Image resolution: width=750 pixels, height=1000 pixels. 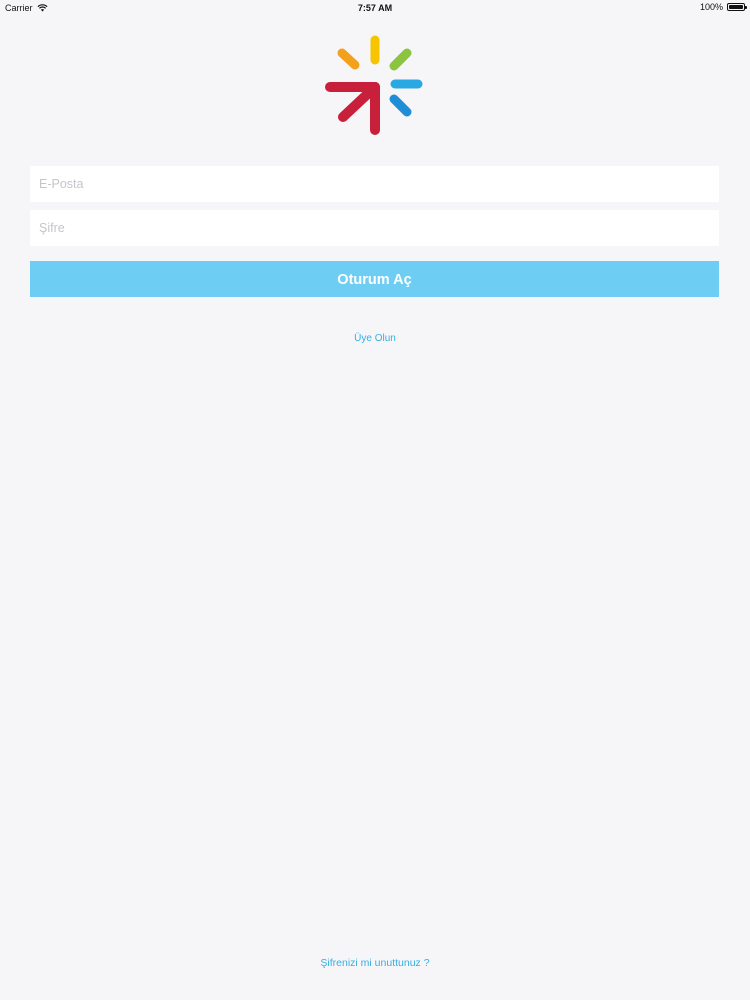 I want to click on battery-icon, so click(x=737, y=7).